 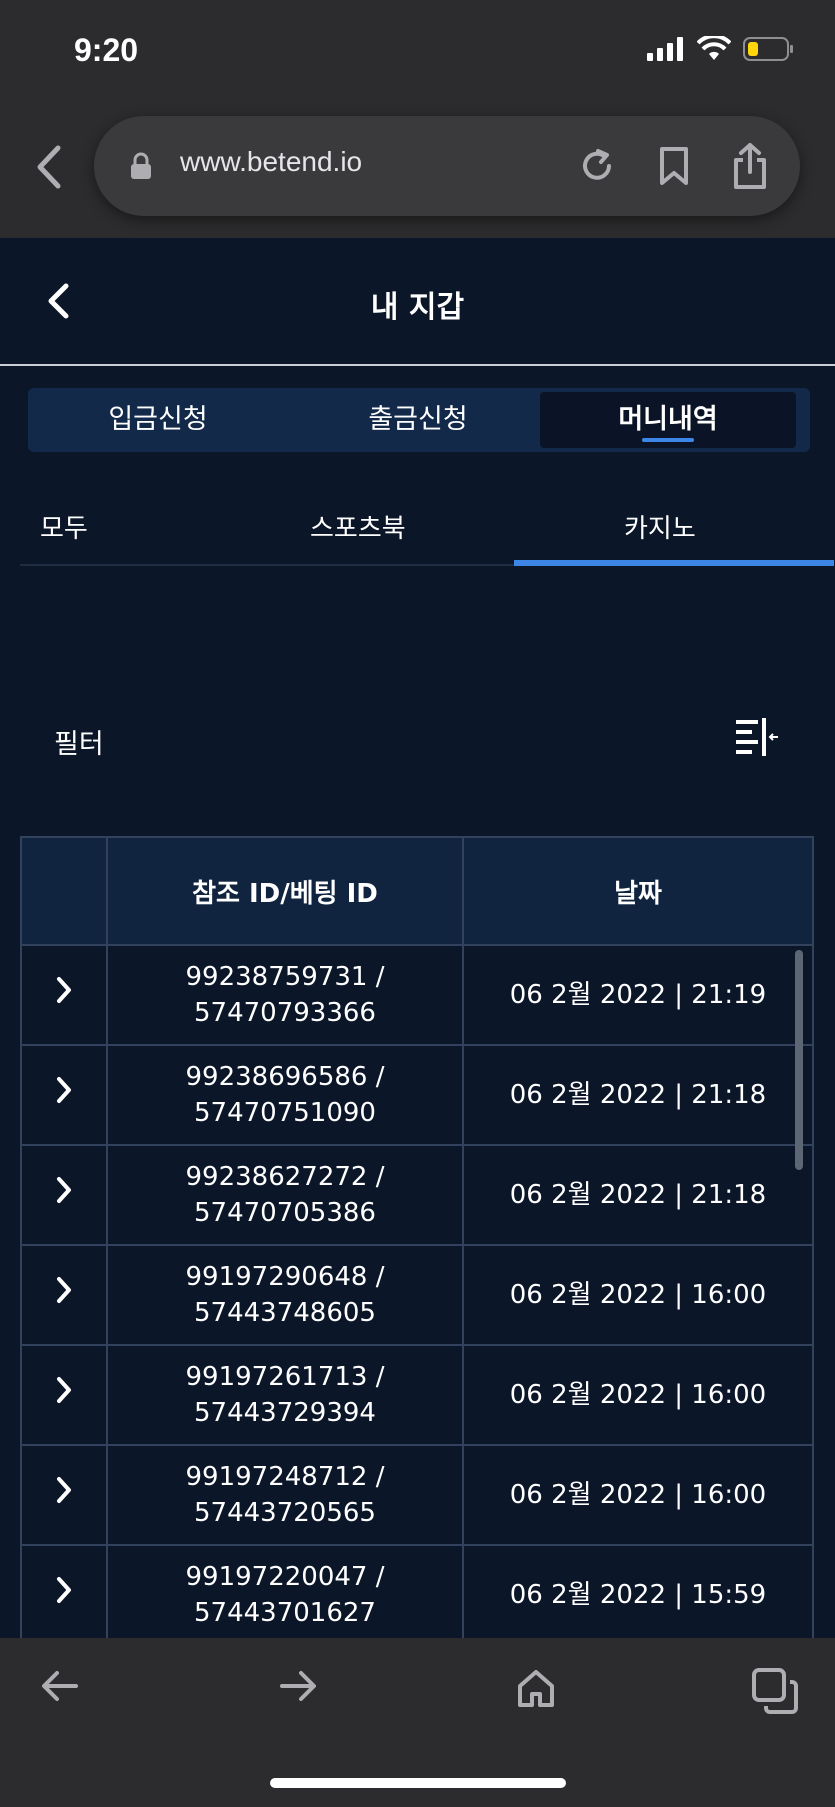 What do you see at coordinates (79, 744) in the screenshot?
I see `filter-label: 필터` at bounding box center [79, 744].